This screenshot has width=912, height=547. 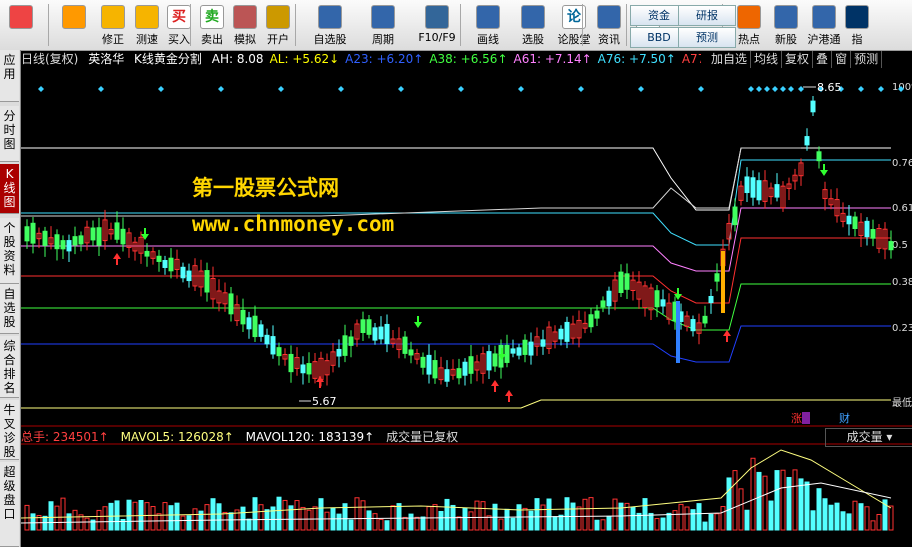 What do you see at coordinates (9, 367) in the screenshot?
I see `left-tab-5: 综合排名` at bounding box center [9, 367].